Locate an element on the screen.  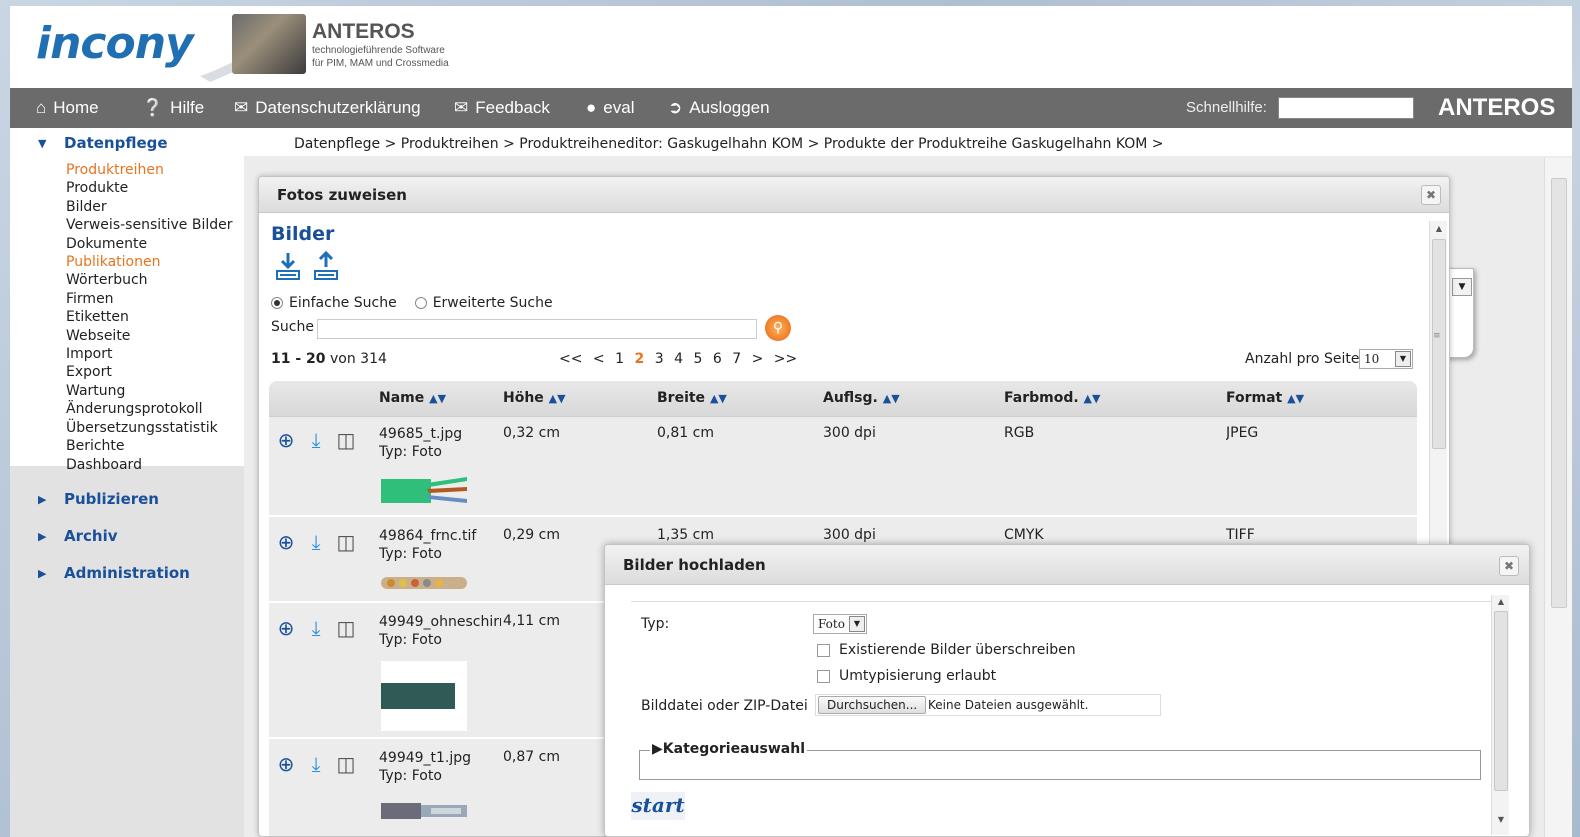
per-page-label: Anzahl pro Seite is located at coordinates (1302, 359).